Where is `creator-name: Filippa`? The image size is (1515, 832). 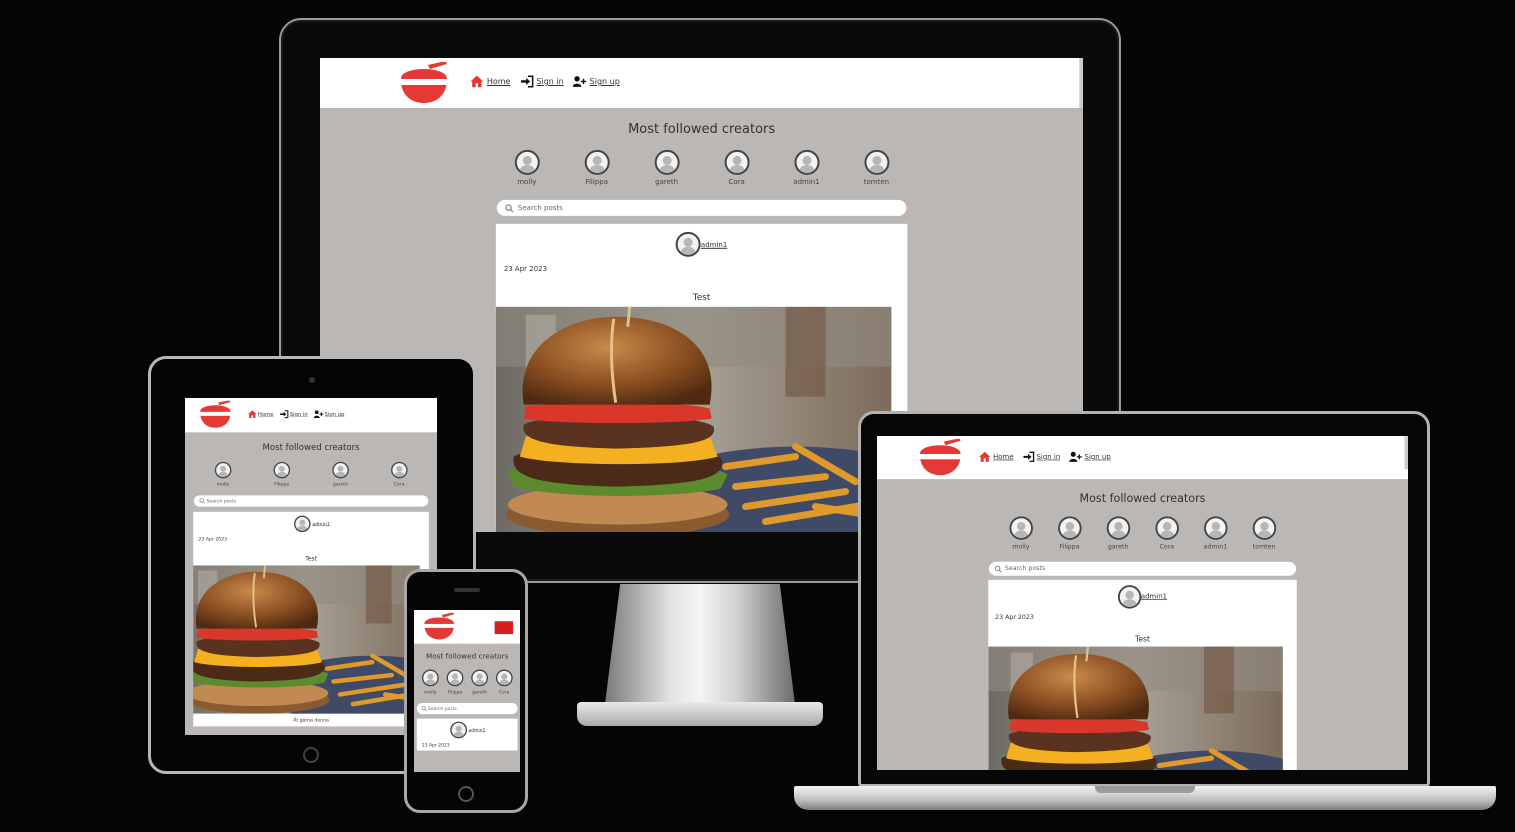 creator-name: Filippa is located at coordinates (1069, 547).